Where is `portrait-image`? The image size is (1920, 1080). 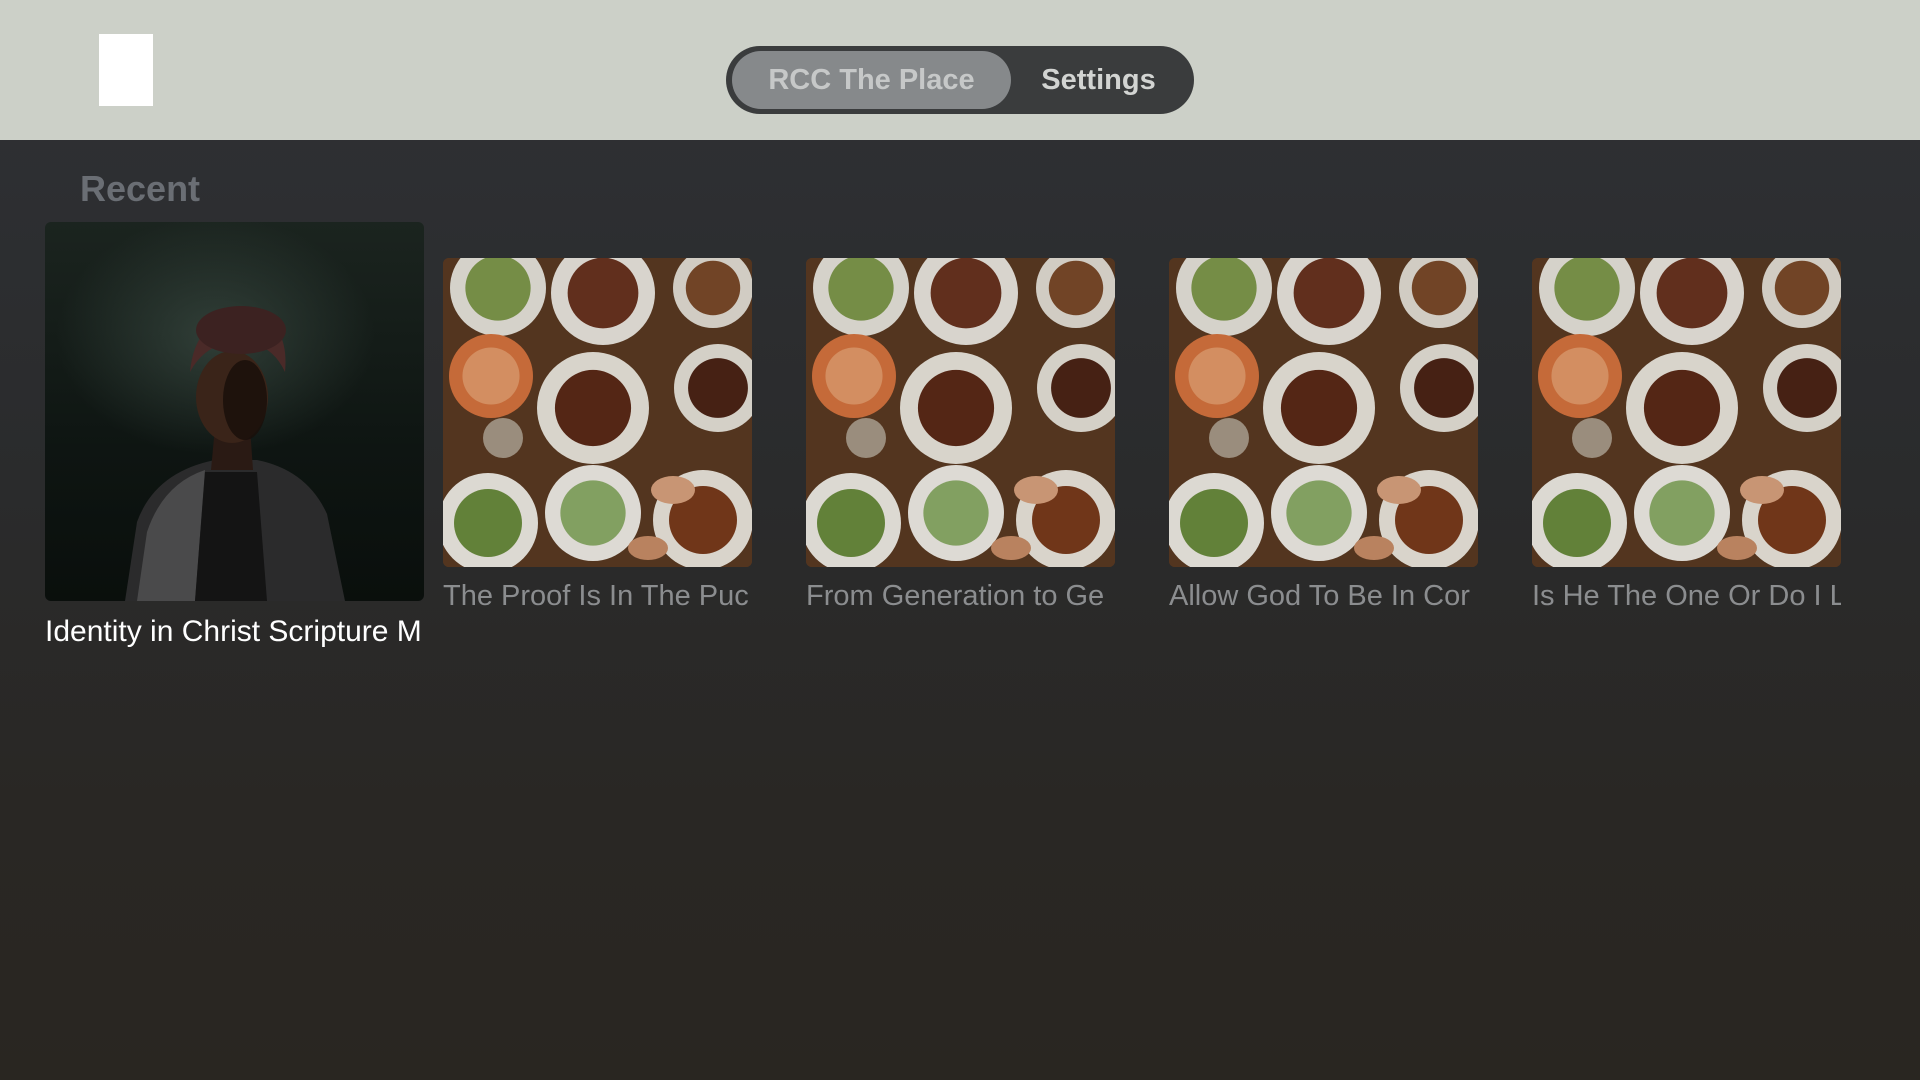
portrait-image is located at coordinates (235, 453).